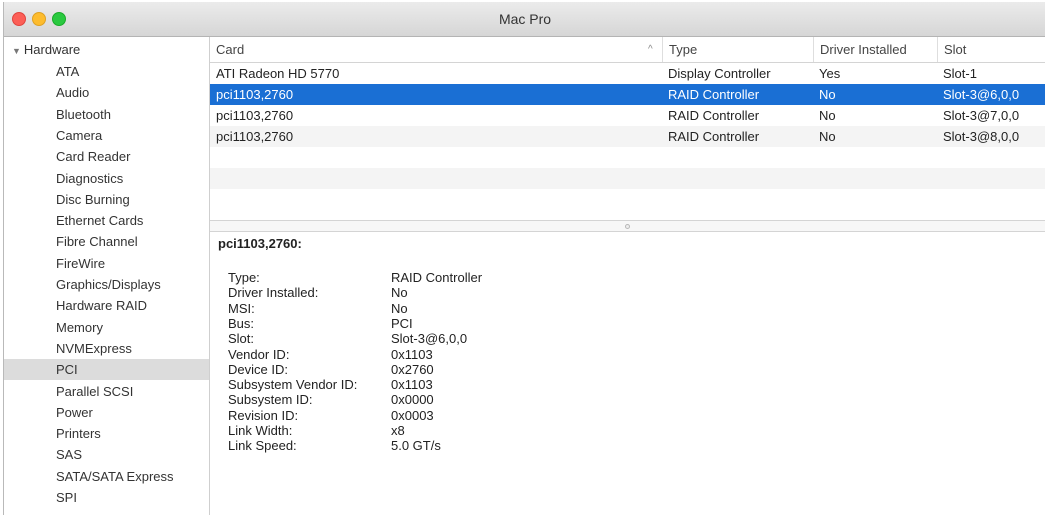 Image resolution: width=1045 pixels, height=515 pixels. Describe the element at coordinates (106, 92) in the screenshot. I see `sidebar-item-audio: Audio` at that location.